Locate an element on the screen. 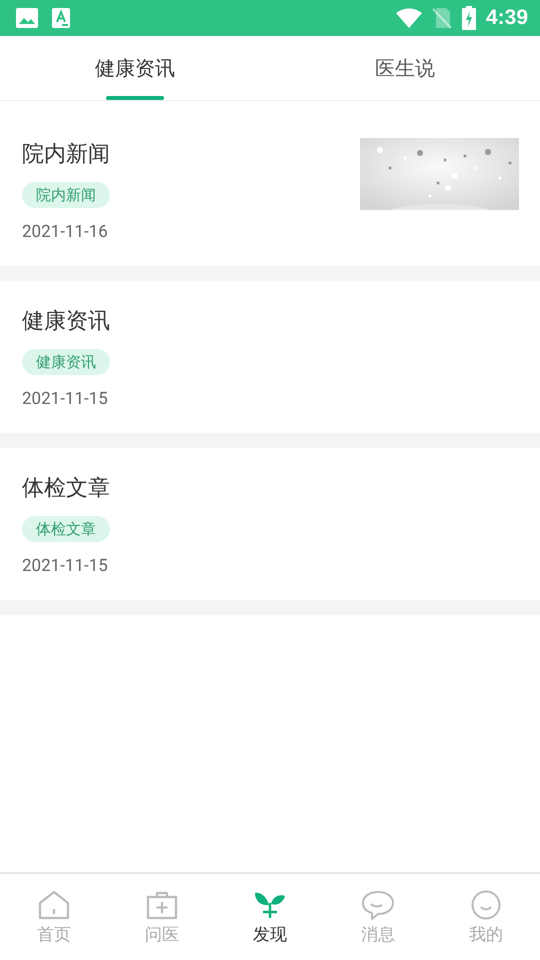 The height and width of the screenshot is (960, 540). tab: 医生说 is located at coordinates (405, 68).